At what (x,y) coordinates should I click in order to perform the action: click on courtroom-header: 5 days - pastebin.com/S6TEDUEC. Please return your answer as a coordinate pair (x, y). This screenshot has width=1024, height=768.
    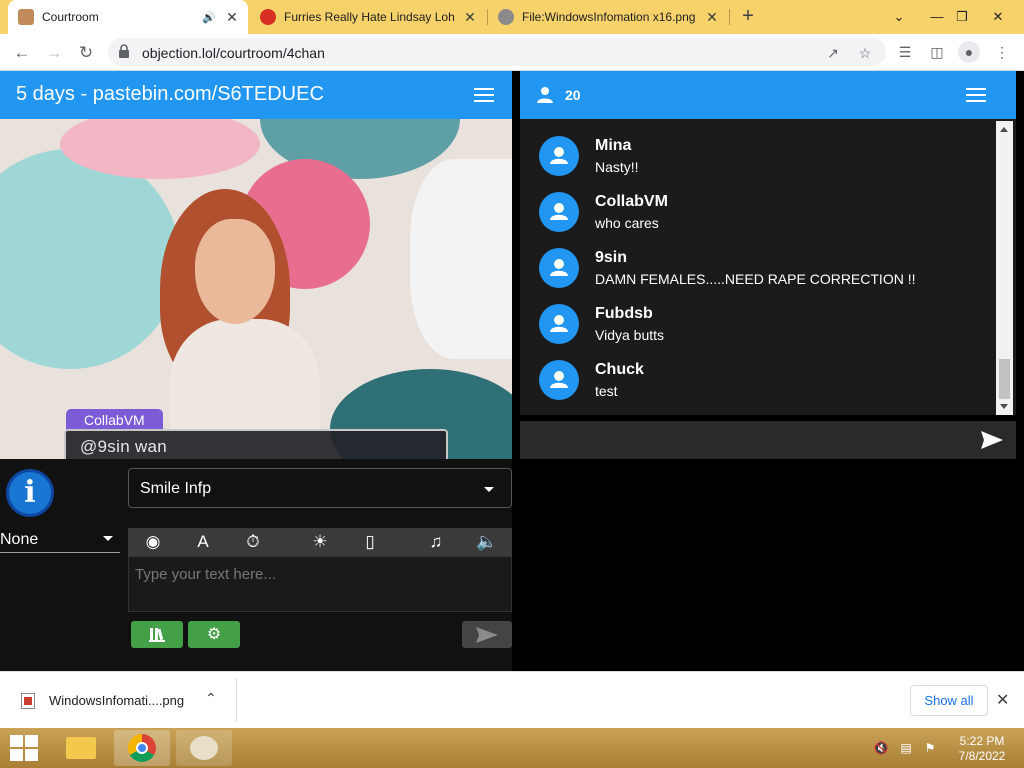
    Looking at the image, I should click on (256, 95).